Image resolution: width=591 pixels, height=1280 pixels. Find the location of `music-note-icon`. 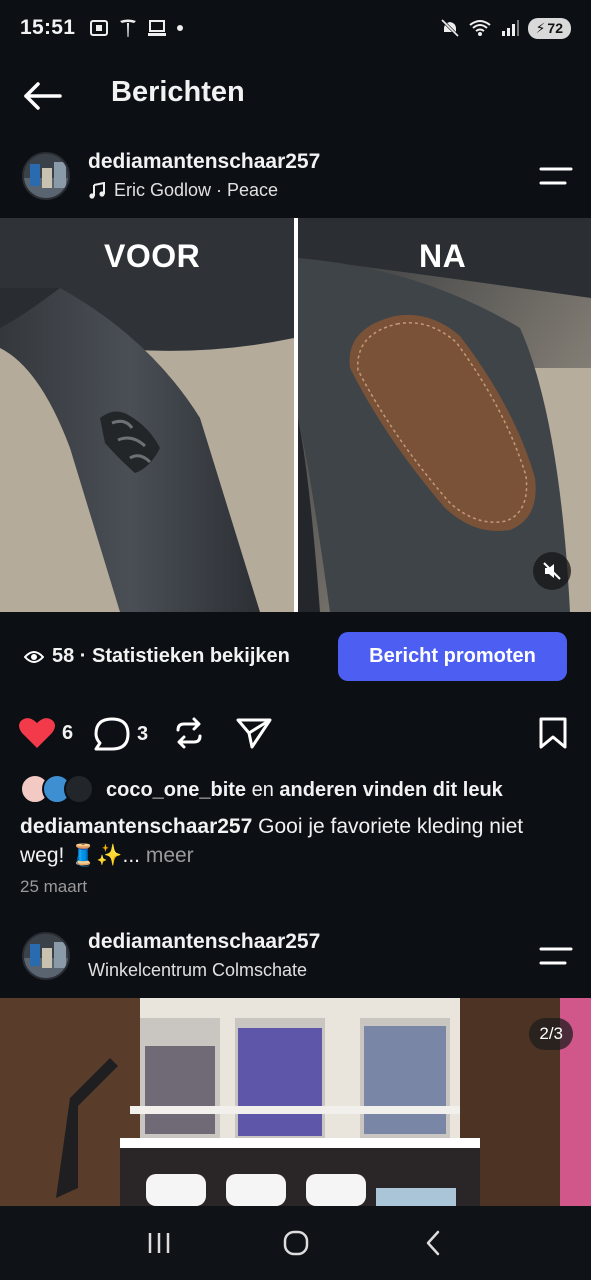

music-note-icon is located at coordinates (97, 190).